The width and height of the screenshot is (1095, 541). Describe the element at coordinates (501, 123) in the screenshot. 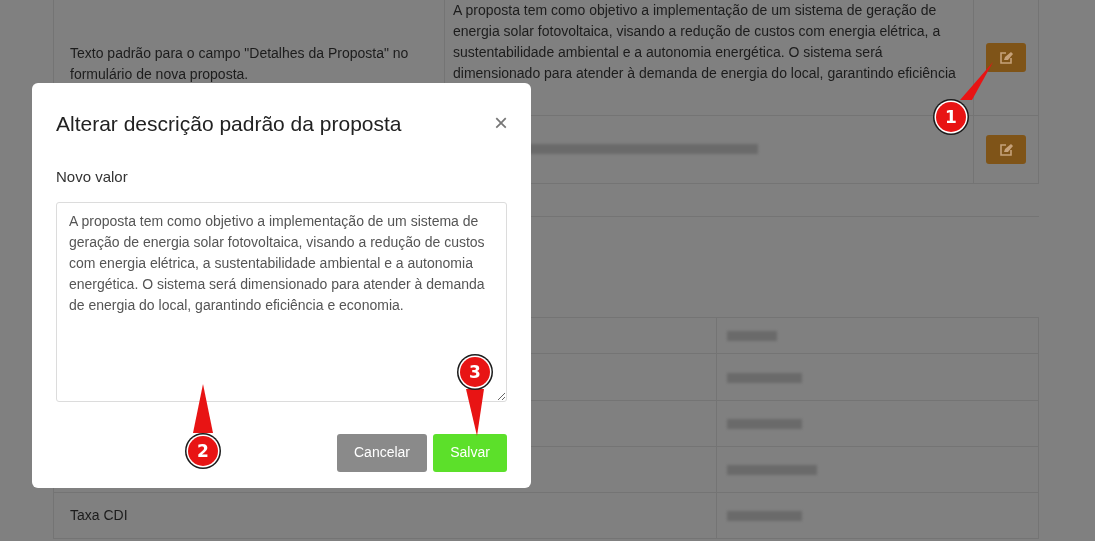

I see `close-button: ×` at that location.